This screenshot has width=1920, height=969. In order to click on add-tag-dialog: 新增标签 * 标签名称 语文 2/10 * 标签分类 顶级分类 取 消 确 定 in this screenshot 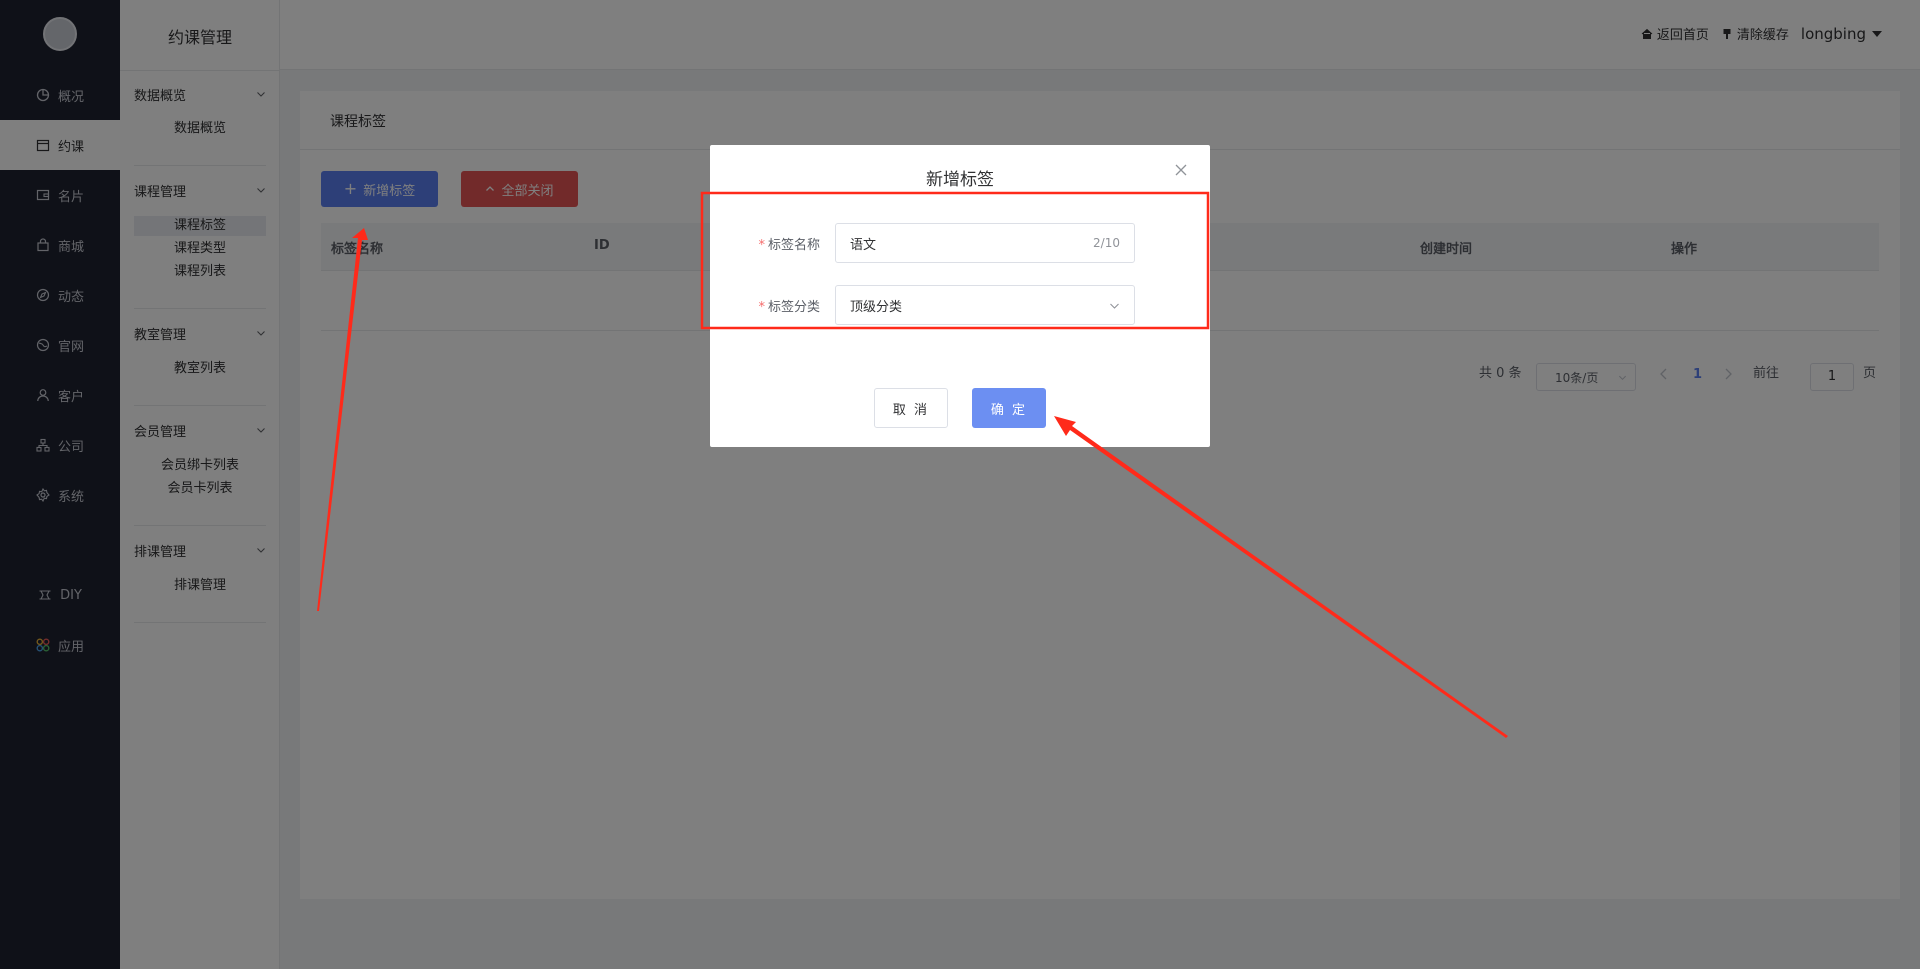, I will do `click(960, 296)`.